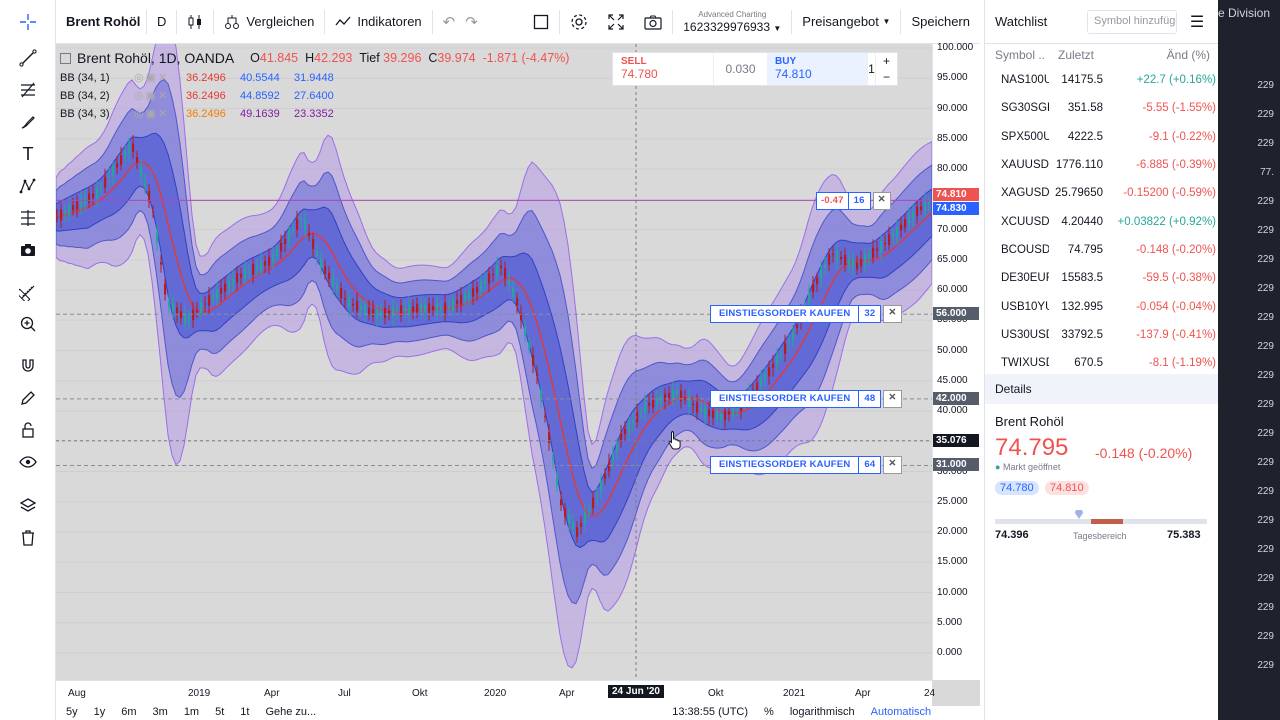 The width and height of the screenshot is (1280, 720). I want to click on fib-tool-icon, so click(28, 90).